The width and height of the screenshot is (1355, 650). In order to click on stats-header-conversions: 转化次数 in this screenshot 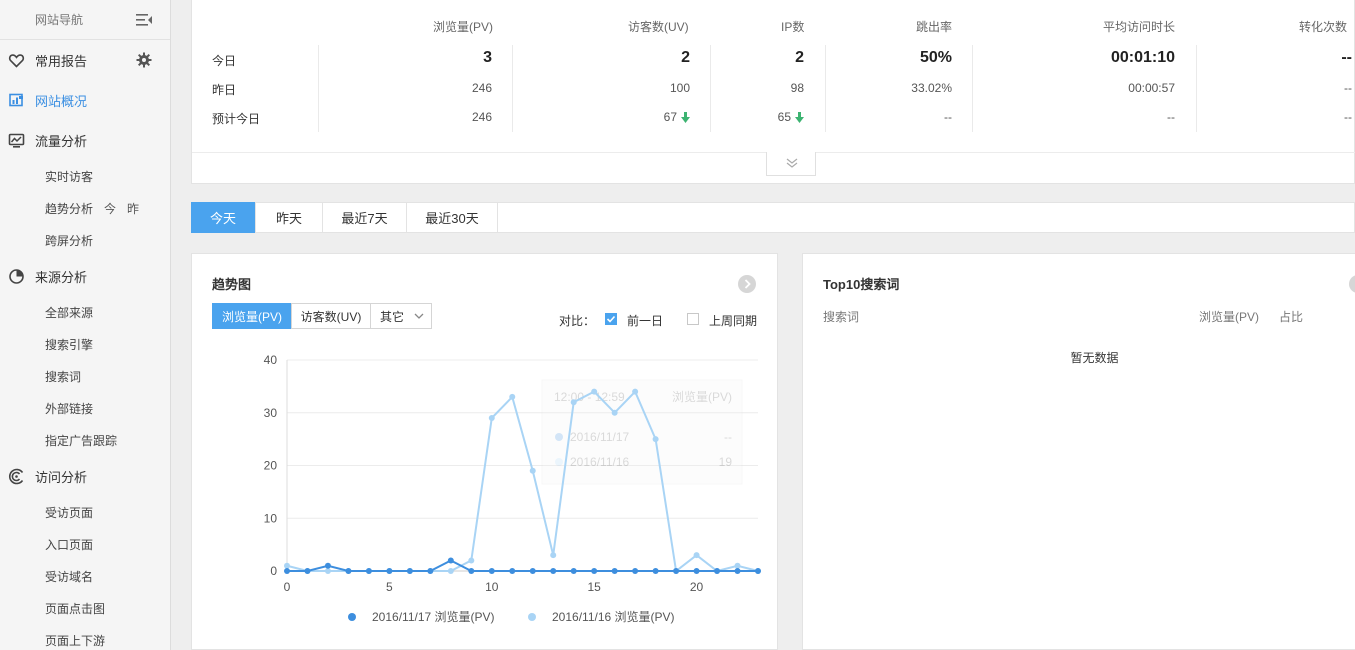, I will do `click(1323, 27)`.